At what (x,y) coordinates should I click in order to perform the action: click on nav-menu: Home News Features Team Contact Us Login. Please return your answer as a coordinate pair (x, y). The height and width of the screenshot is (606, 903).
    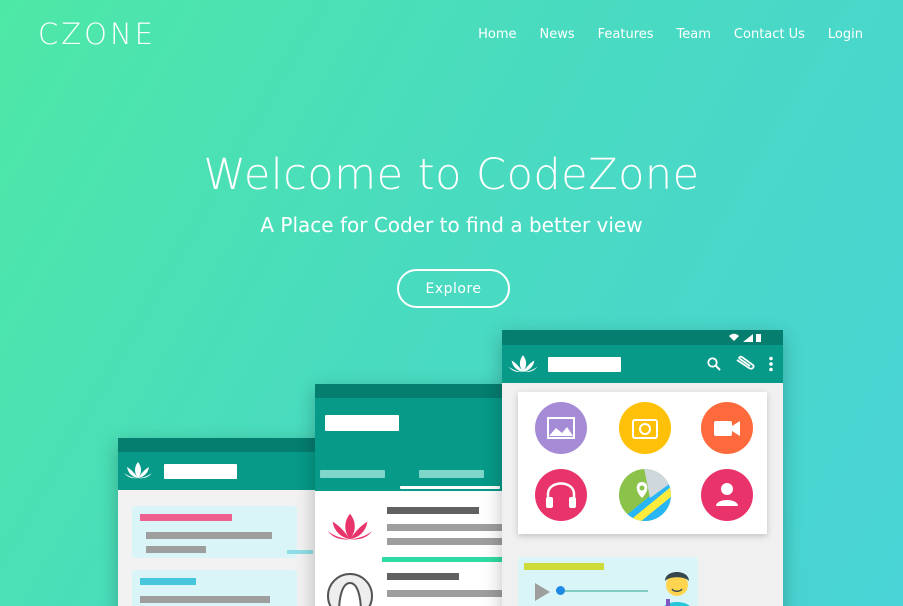
    Looking at the image, I should click on (670, 34).